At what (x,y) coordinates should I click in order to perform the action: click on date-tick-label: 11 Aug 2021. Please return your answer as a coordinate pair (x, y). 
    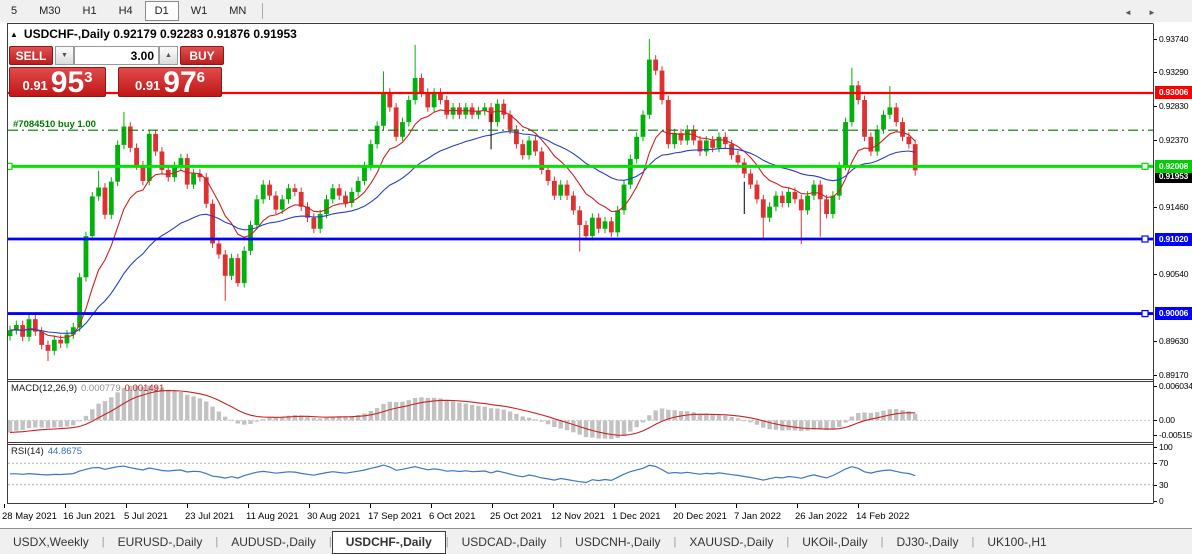
    Looking at the image, I should click on (272, 516).